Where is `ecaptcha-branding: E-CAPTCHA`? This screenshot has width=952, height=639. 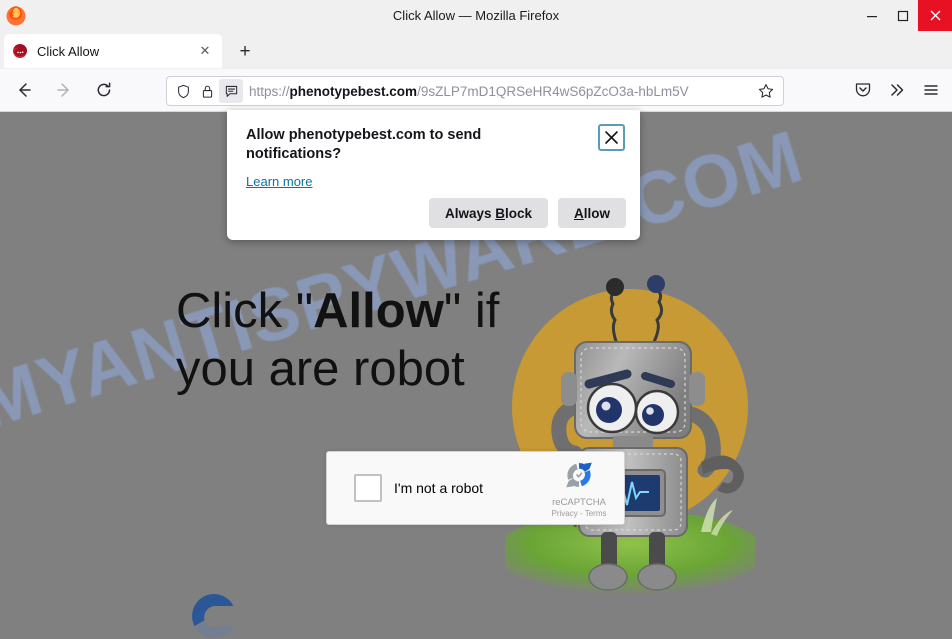
ecaptcha-branding: E-CAPTCHA is located at coordinates (214, 614).